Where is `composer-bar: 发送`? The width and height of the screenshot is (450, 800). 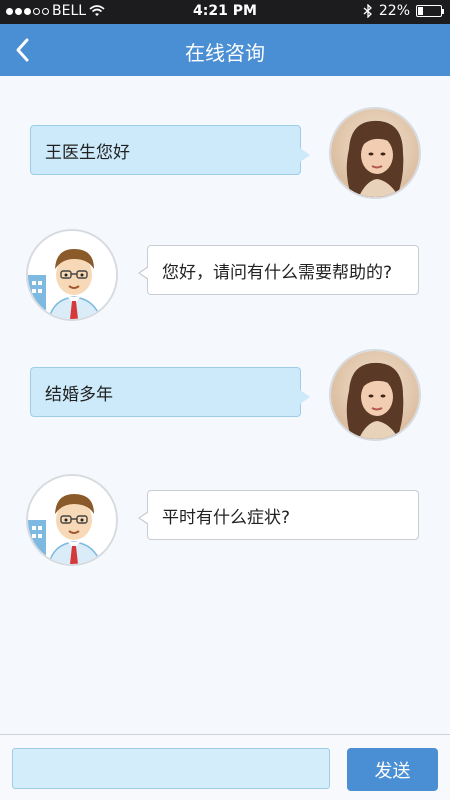
composer-bar: 发送 is located at coordinates (225, 767).